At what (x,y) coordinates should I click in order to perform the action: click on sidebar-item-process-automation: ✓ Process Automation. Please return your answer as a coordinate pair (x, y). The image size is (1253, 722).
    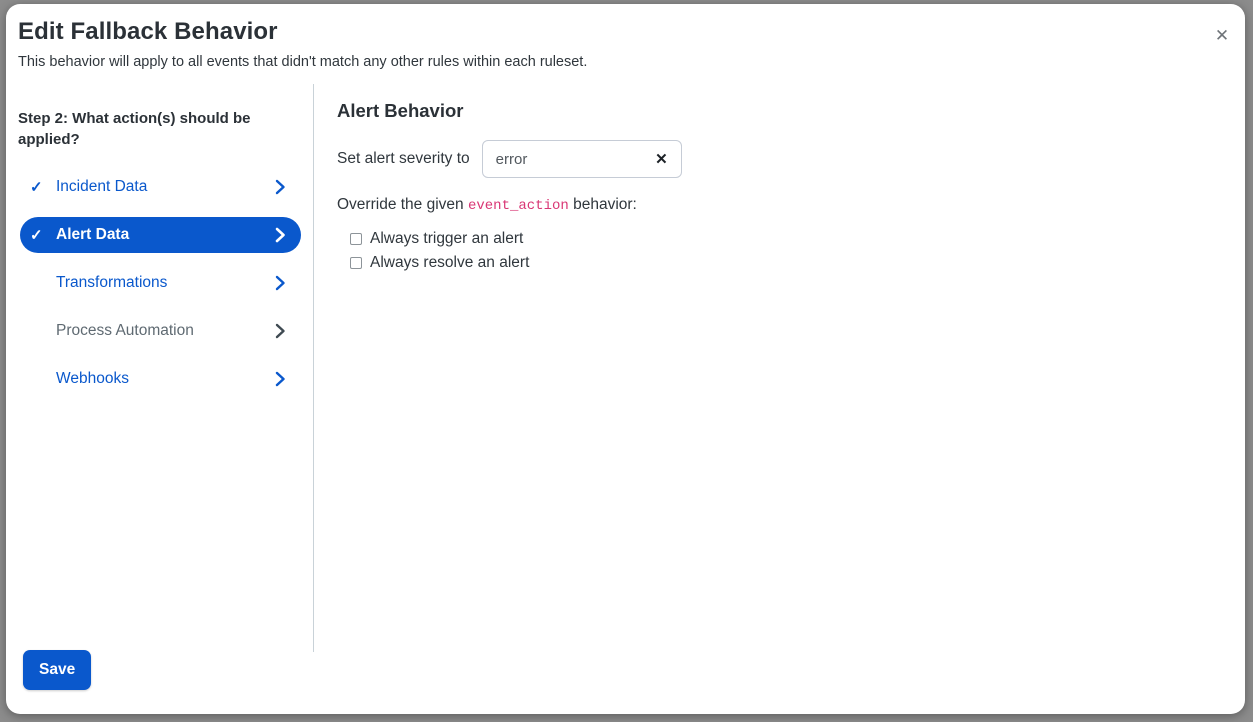
    Looking at the image, I should click on (160, 331).